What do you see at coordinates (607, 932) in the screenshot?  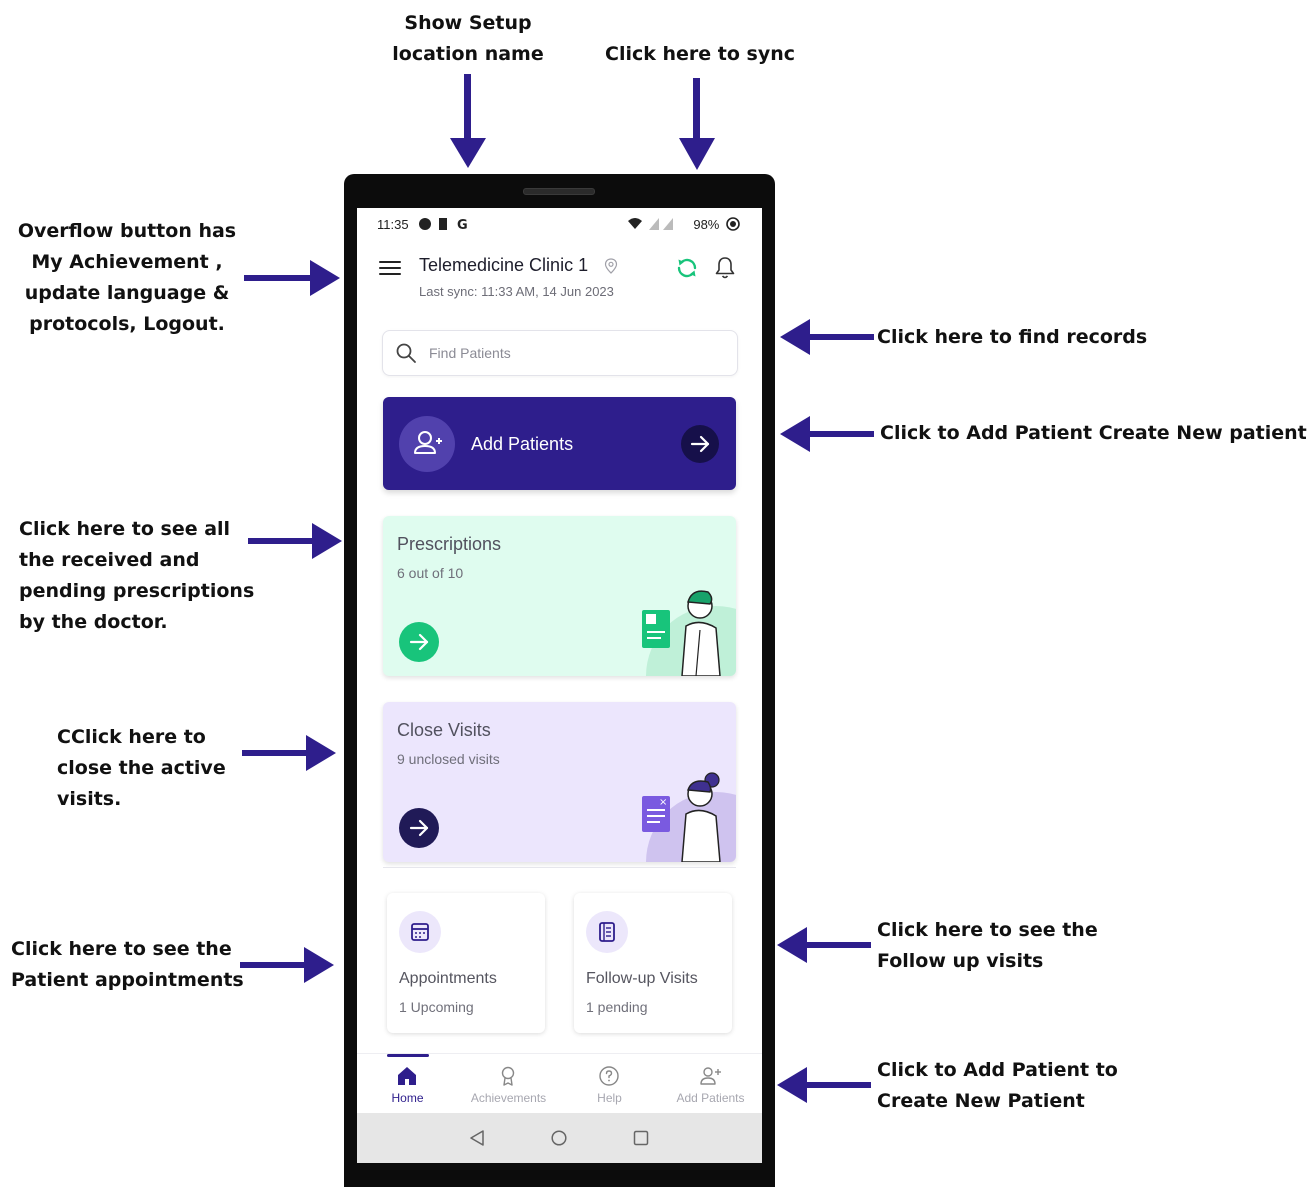 I see `checklist-icon` at bounding box center [607, 932].